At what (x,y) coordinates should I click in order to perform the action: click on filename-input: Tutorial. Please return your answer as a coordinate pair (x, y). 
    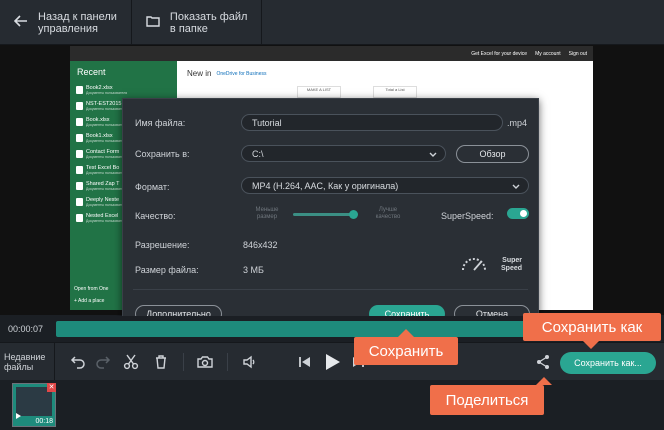
    Looking at the image, I should click on (372, 122).